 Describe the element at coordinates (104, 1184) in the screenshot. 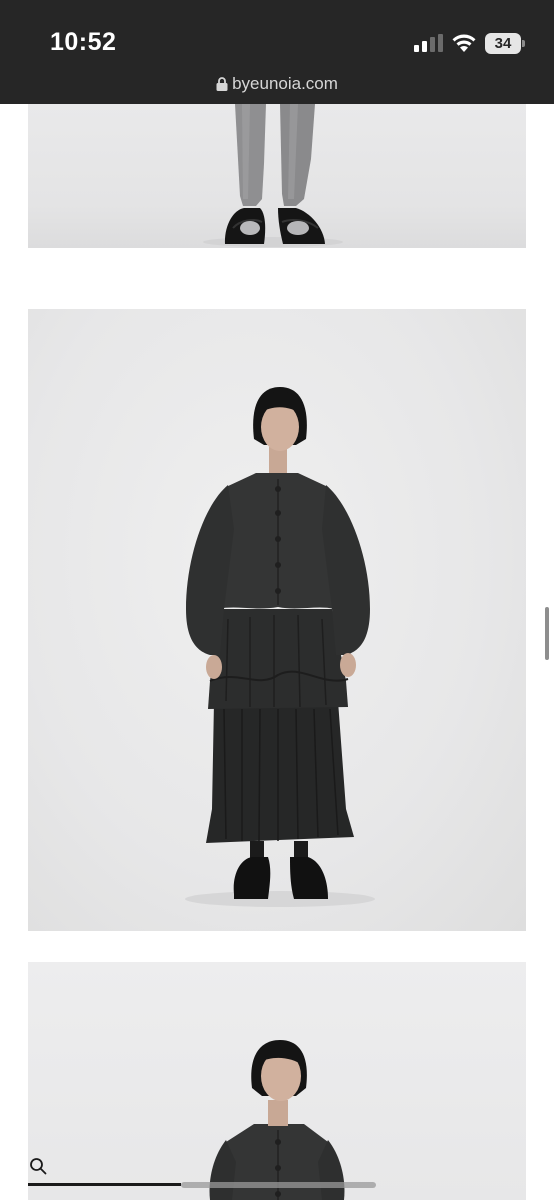

I see `gallery-progress-fill` at that location.